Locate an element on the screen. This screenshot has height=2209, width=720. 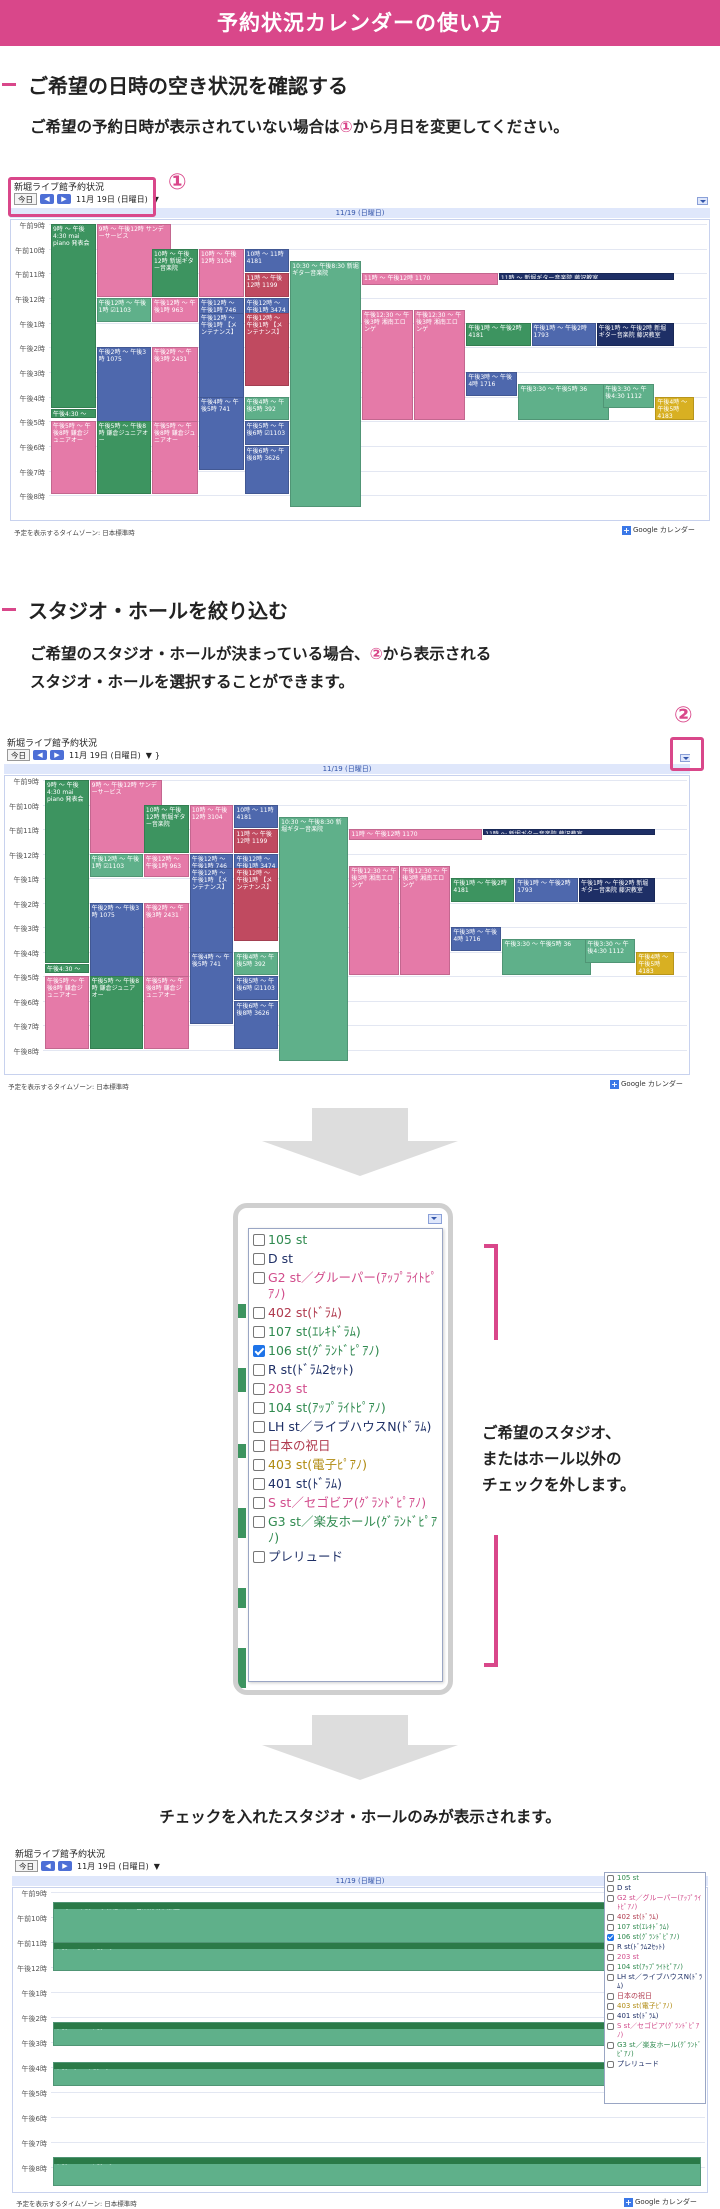
filter-option: 203 st is located at coordinates (655, 1957).